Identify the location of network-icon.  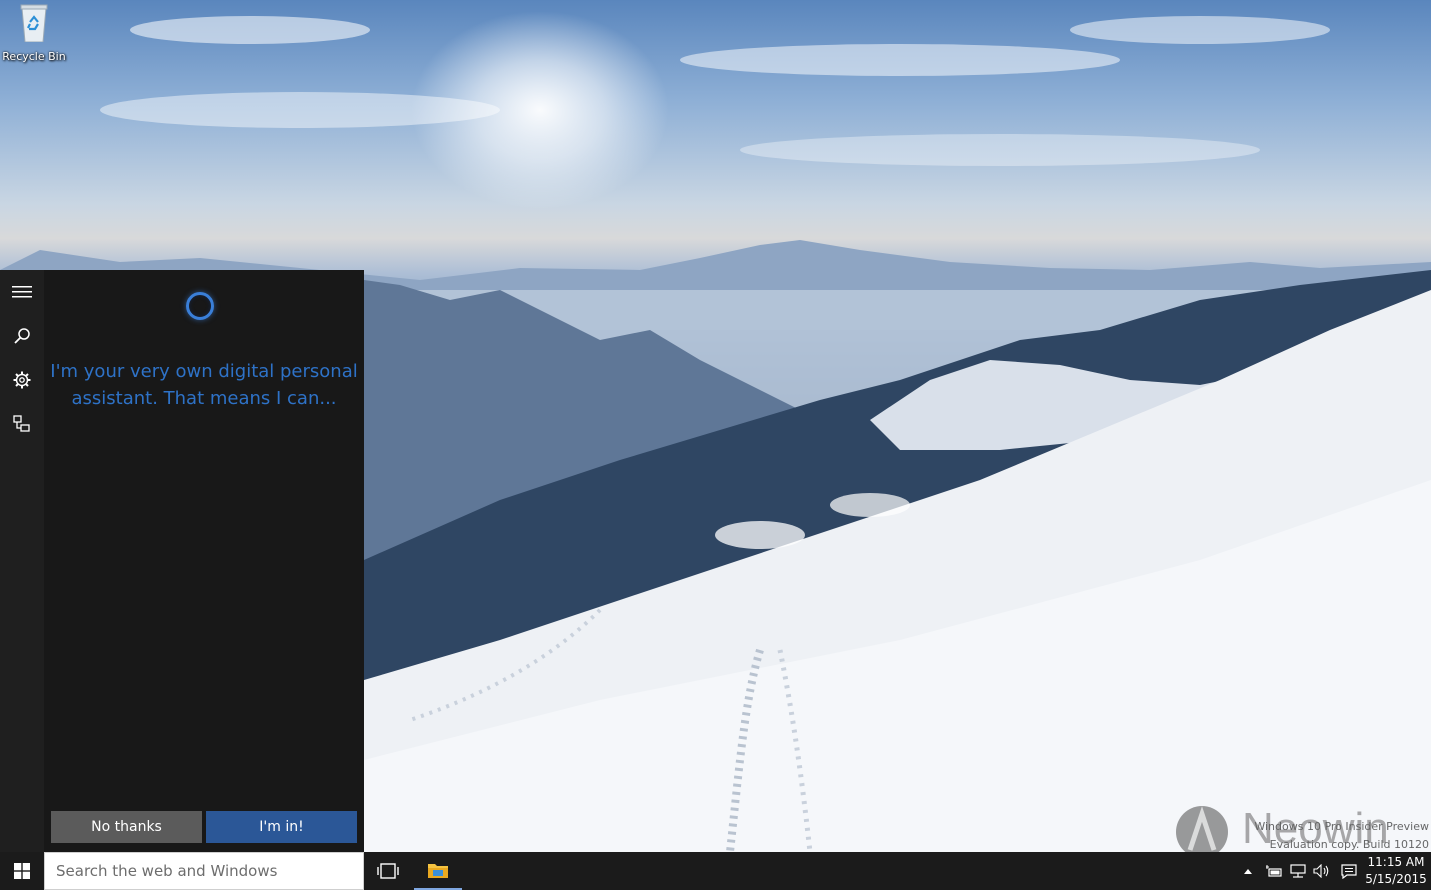
(1298, 871).